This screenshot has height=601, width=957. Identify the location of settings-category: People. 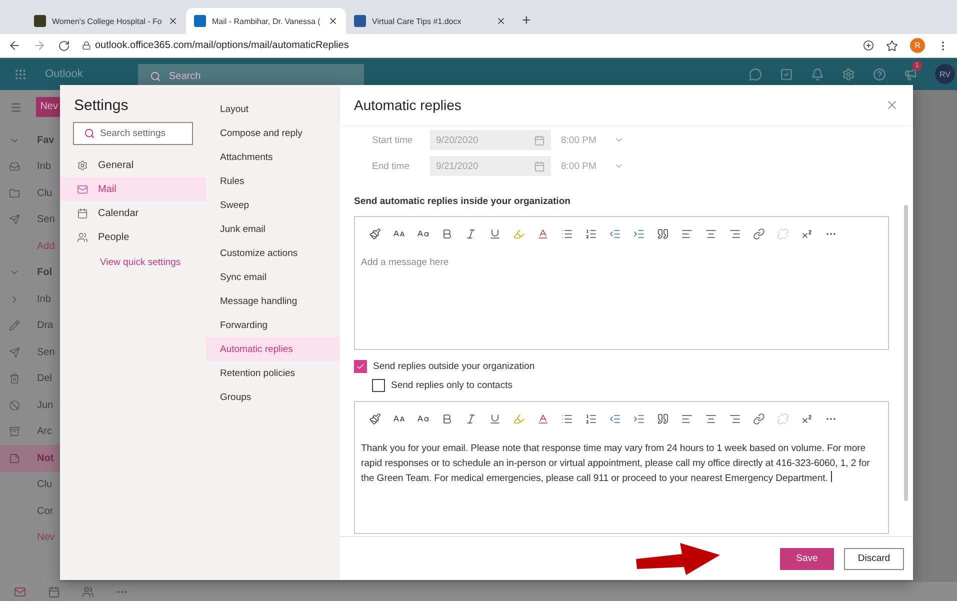
(133, 237).